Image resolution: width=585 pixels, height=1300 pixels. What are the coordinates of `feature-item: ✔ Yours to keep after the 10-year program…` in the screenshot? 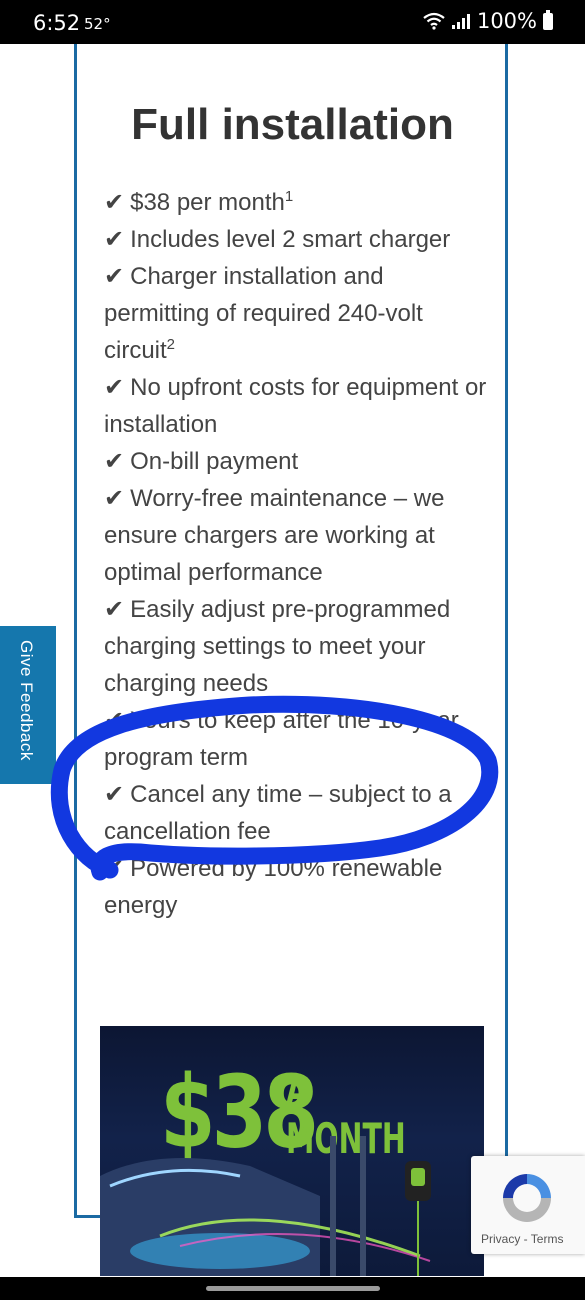 It's located at (299, 739).